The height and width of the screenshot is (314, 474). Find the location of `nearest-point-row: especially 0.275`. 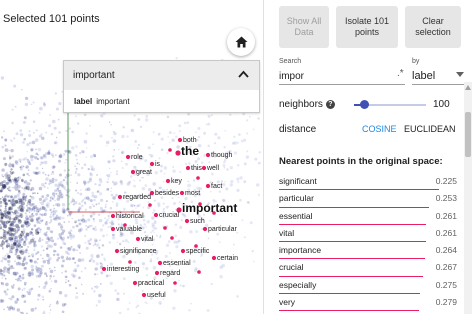

nearest-point-row: especially 0.275 is located at coordinates (368, 286).